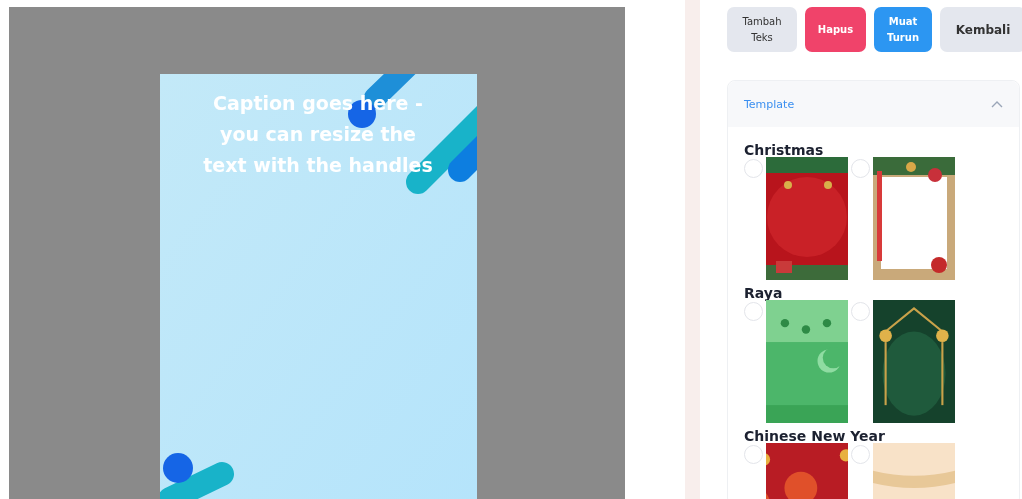 This screenshot has height=499, width=1022. Describe the element at coordinates (873, 104) in the screenshot. I see `accordion-header: Template` at that location.